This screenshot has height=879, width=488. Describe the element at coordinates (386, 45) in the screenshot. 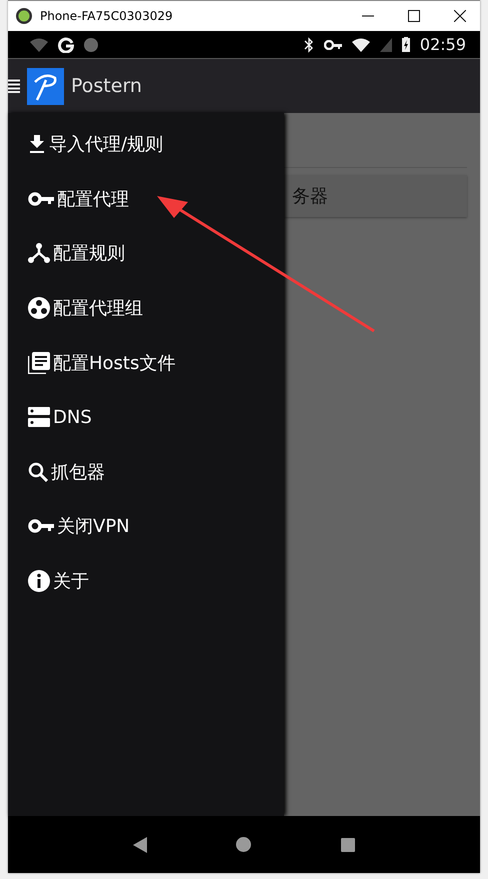

I see `no-signal-icon` at that location.